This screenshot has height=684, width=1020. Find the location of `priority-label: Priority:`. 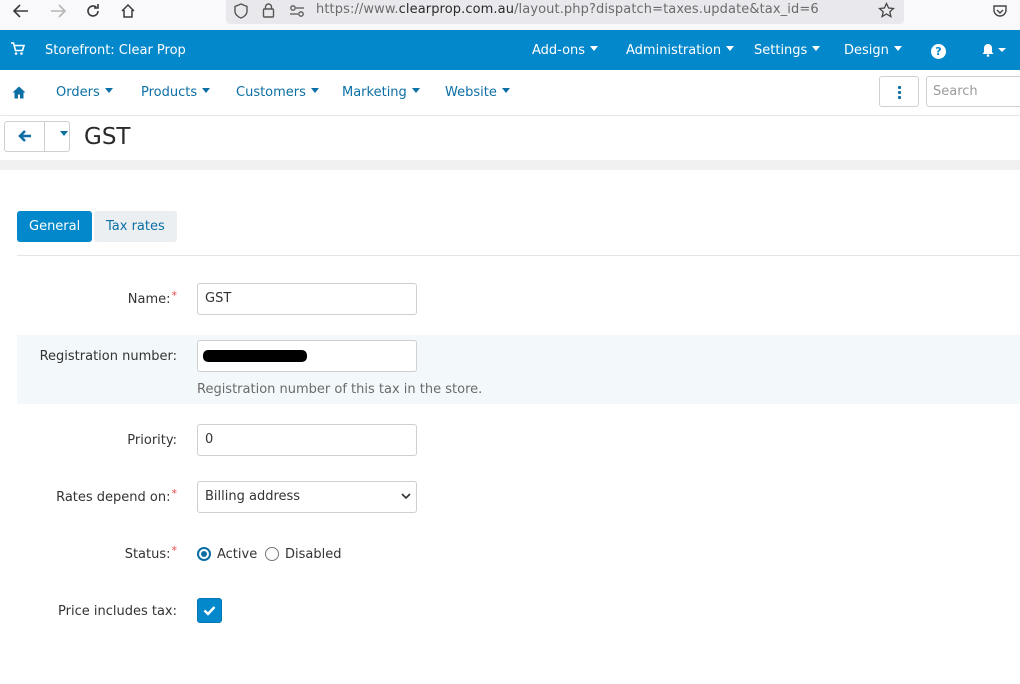

priority-label: Priority: is located at coordinates (152, 440).